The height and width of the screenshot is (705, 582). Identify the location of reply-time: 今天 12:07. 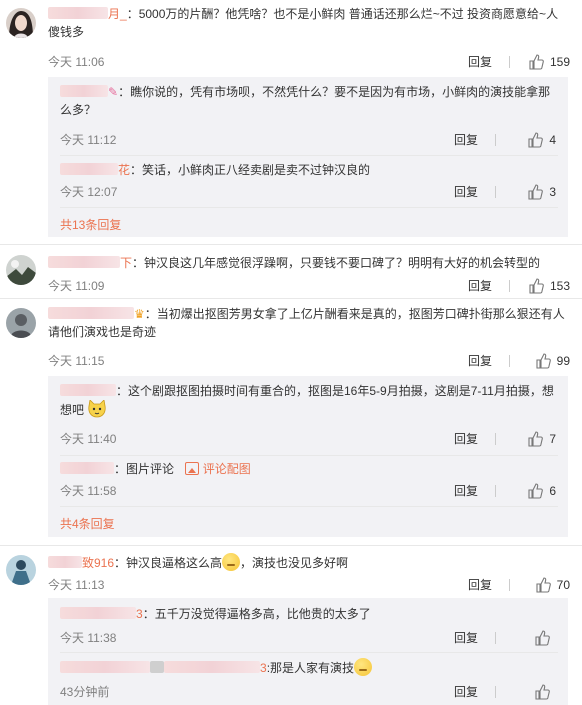
(89, 192).